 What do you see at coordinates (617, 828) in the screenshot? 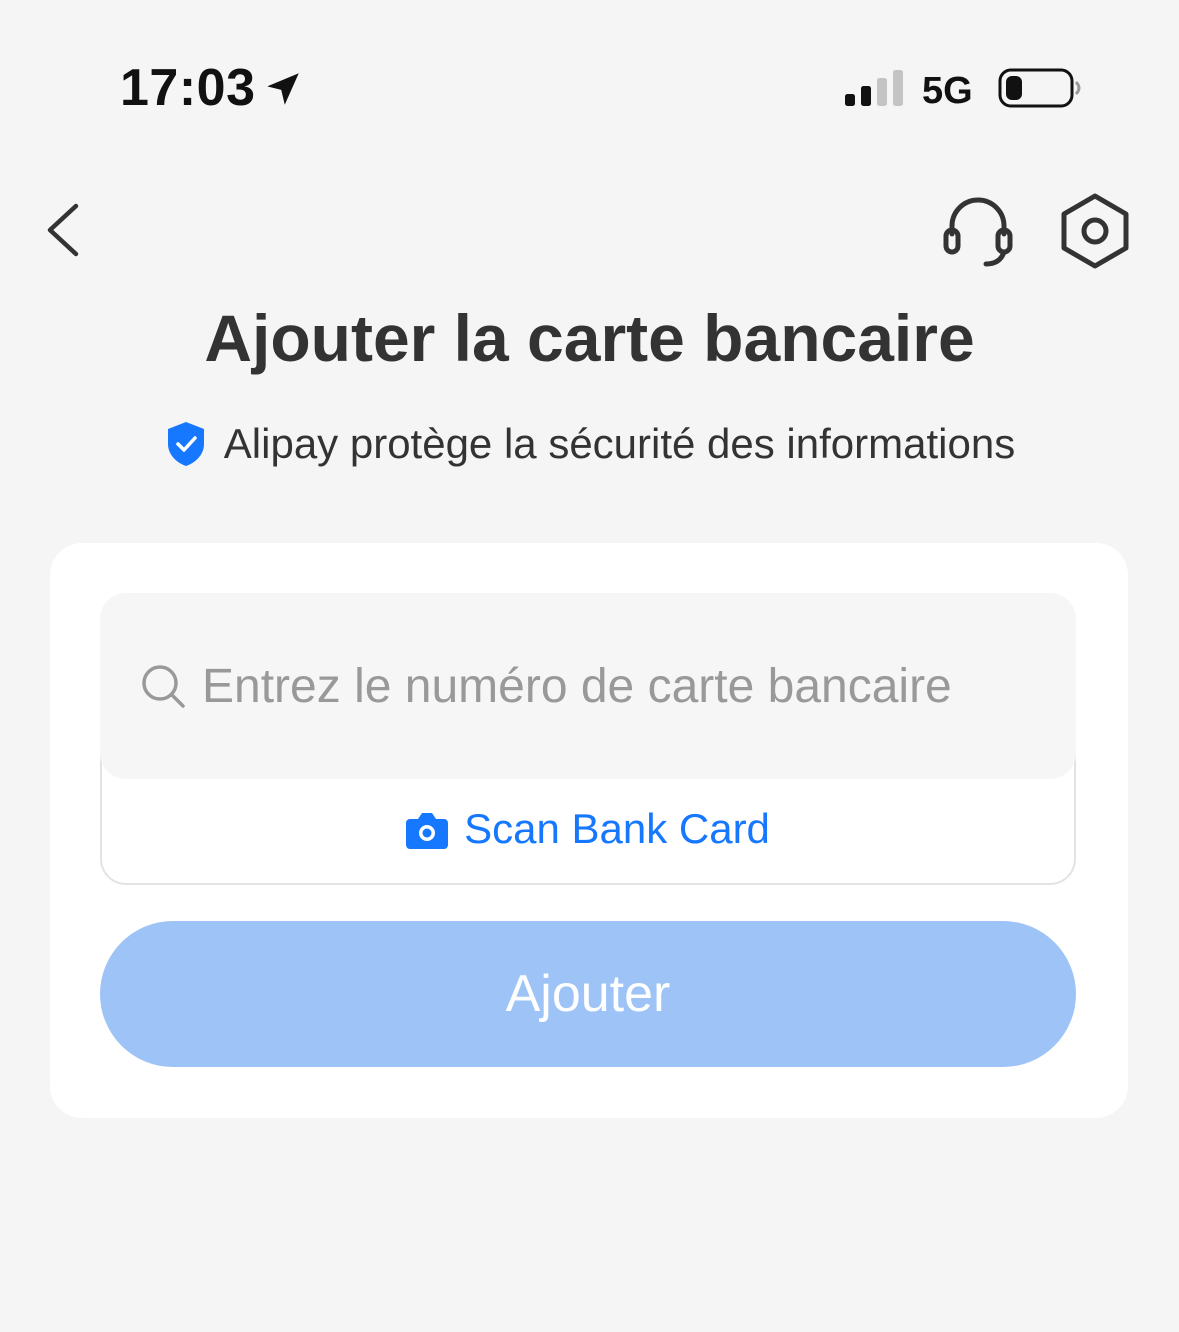
I see `scan-bank-card-label: Scan Bank Card` at bounding box center [617, 828].